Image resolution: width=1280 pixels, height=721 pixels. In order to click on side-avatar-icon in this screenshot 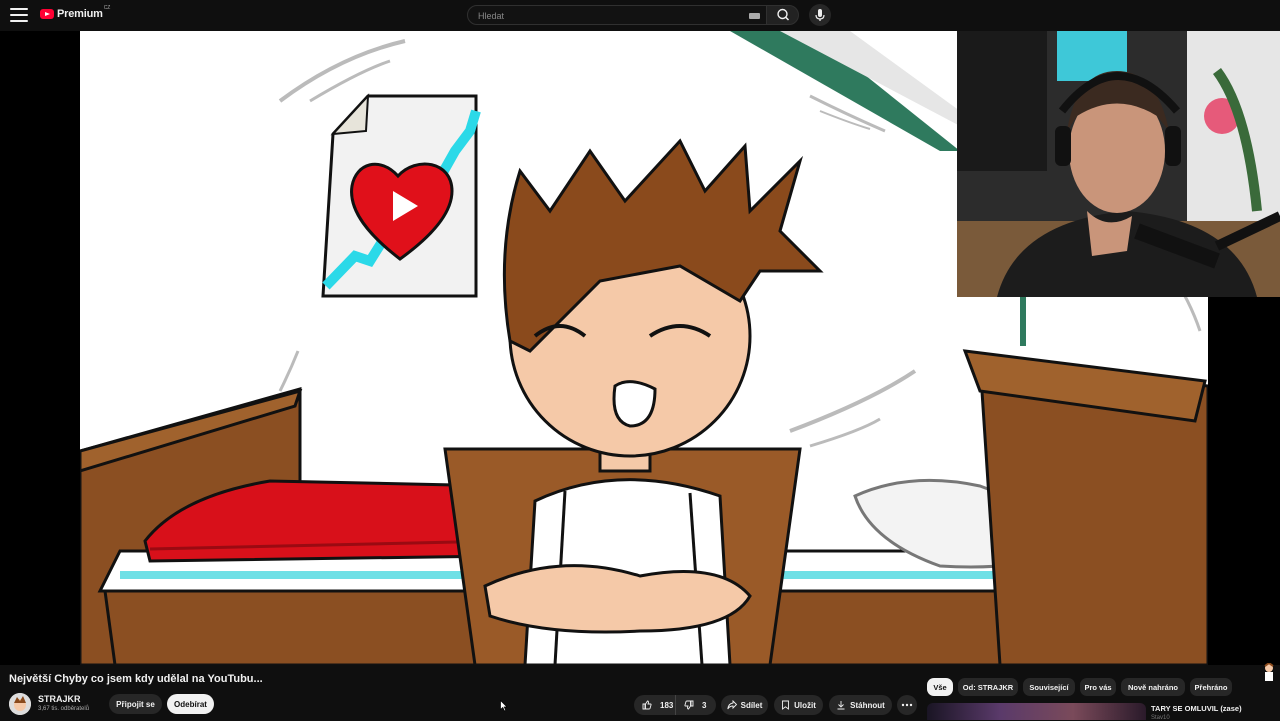, I will do `click(1269, 672)`.